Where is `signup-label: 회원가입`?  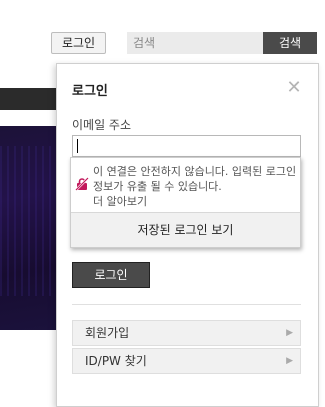 signup-label: 회원가입 is located at coordinates (107, 333).